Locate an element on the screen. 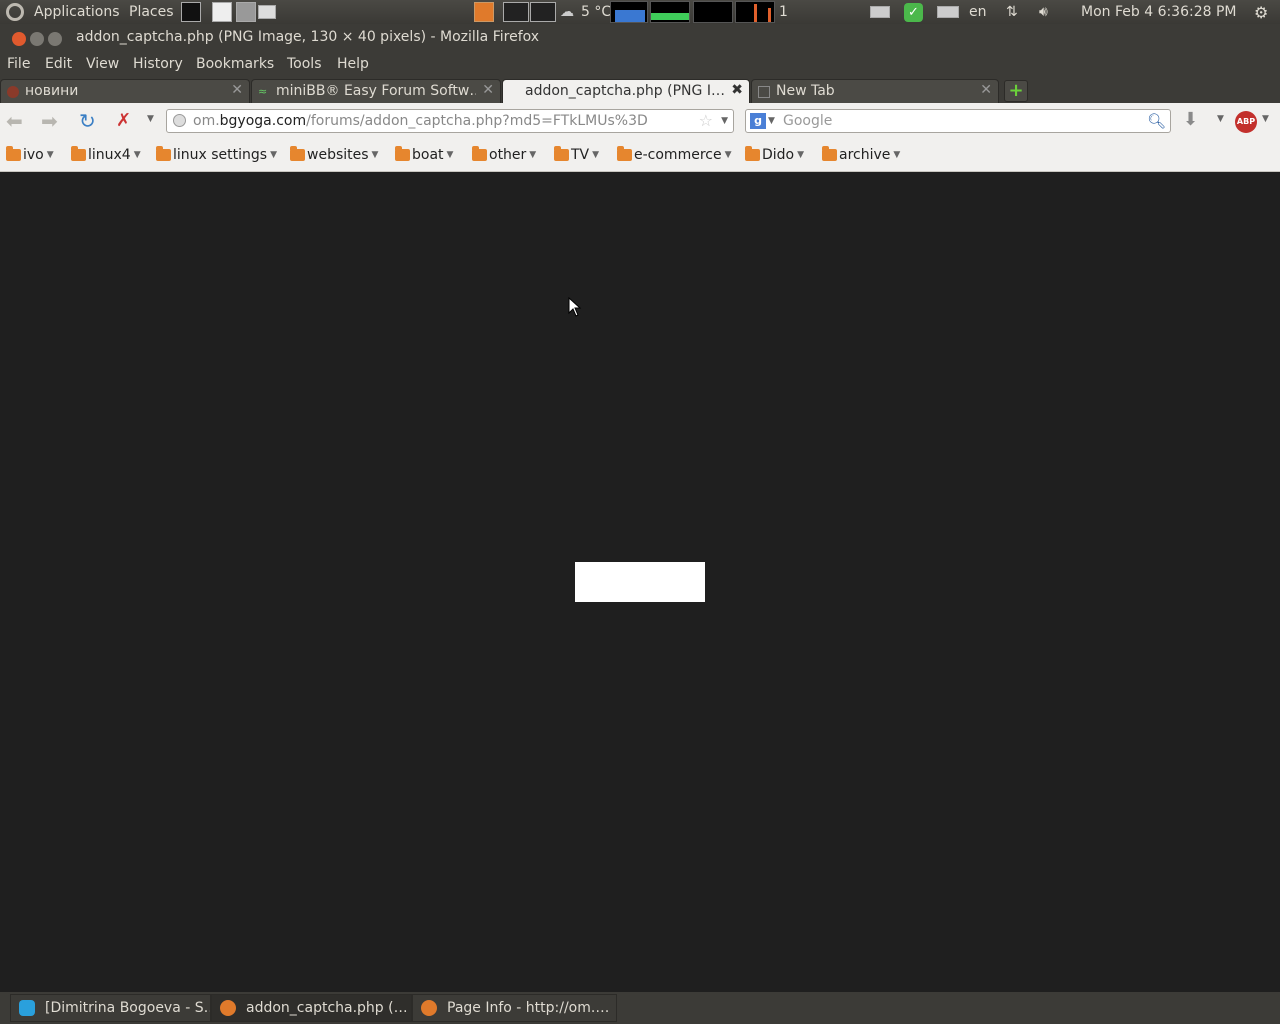 Image resolution: width=1280 pixels, height=1024 pixels. bookmark-folder-linux-settings: linux settings ▼ is located at coordinates (217, 154).